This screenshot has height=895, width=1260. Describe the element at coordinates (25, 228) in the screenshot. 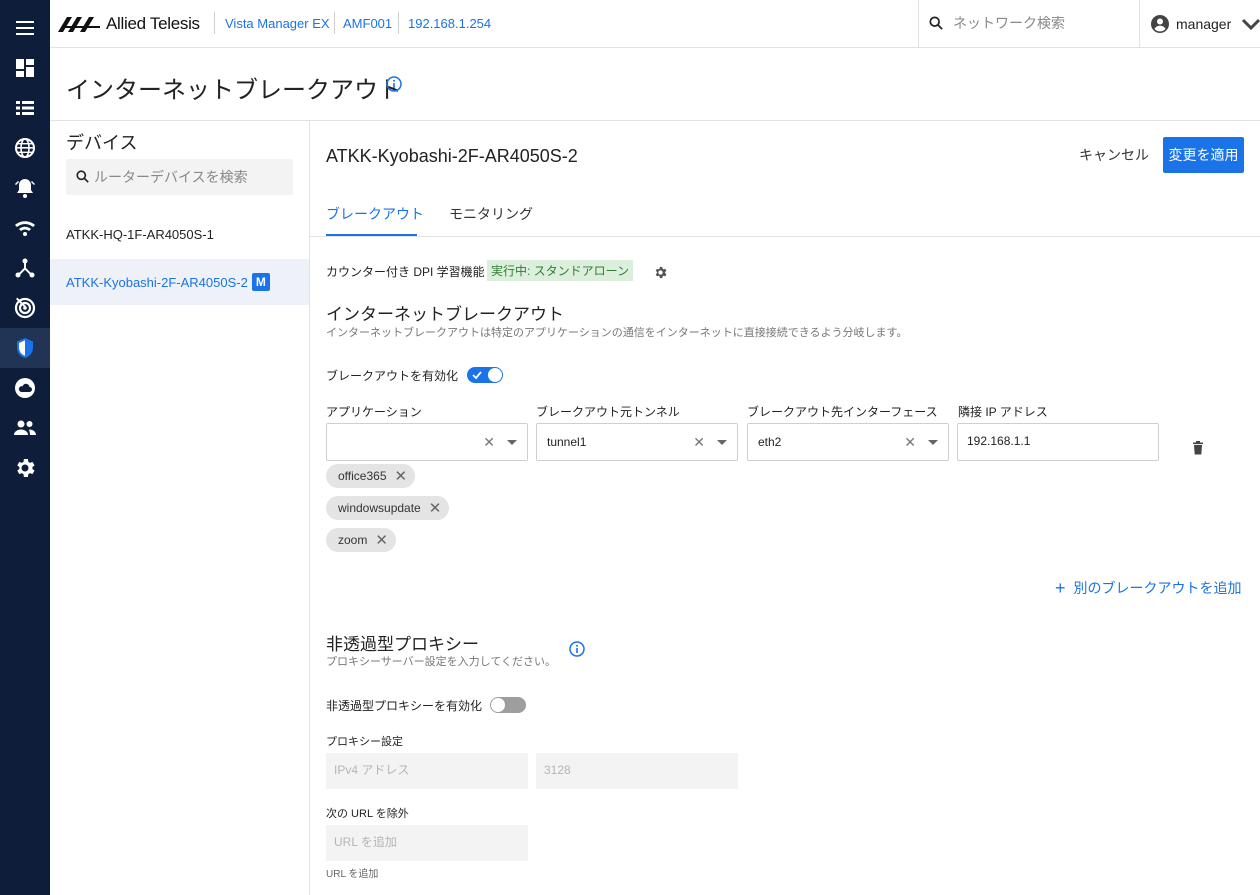

I see `wifi-icon` at that location.